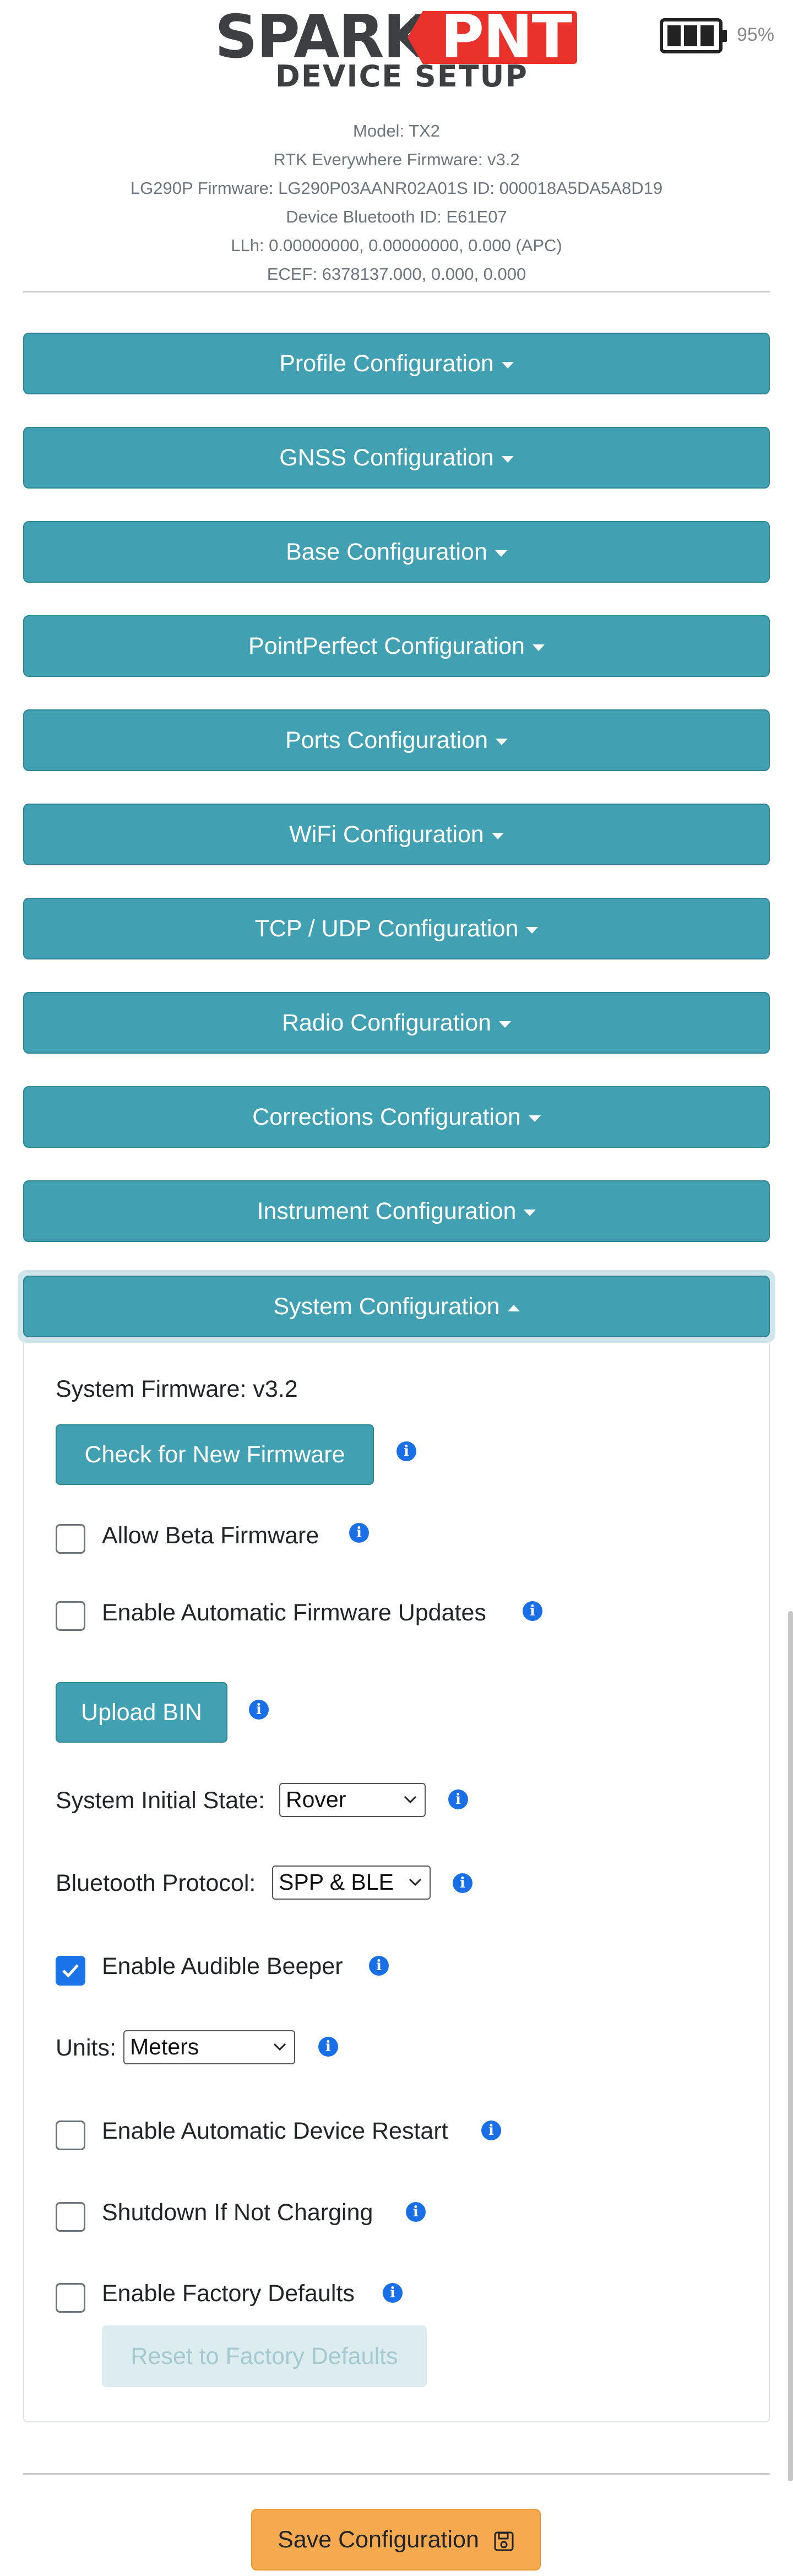 Image resolution: width=793 pixels, height=2576 pixels. Describe the element at coordinates (504, 2541) in the screenshot. I see `floppy-disk-icon` at that location.